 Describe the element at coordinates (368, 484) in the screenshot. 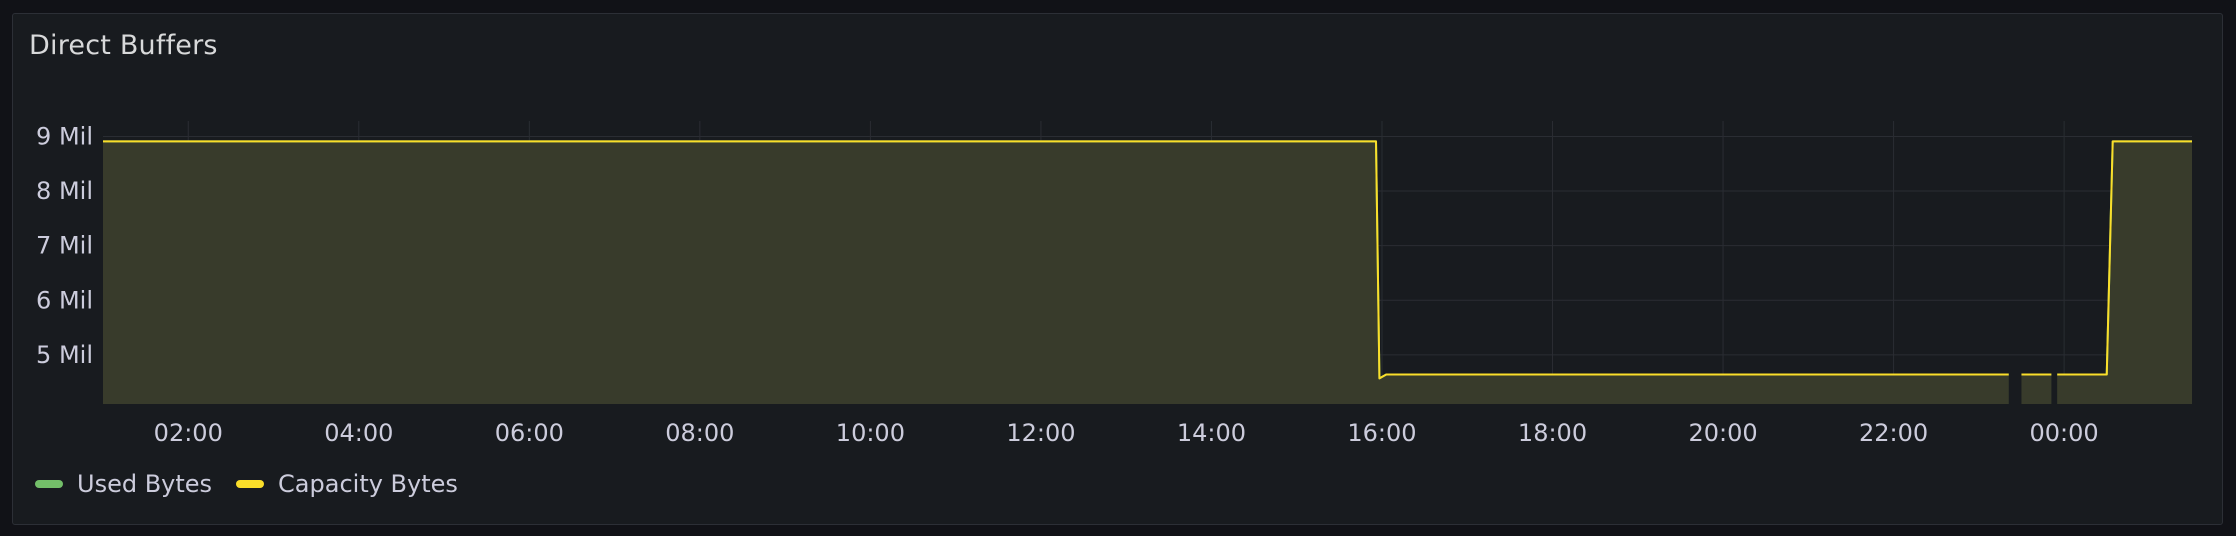

I see `legend-label: Capacity Bytes` at that location.